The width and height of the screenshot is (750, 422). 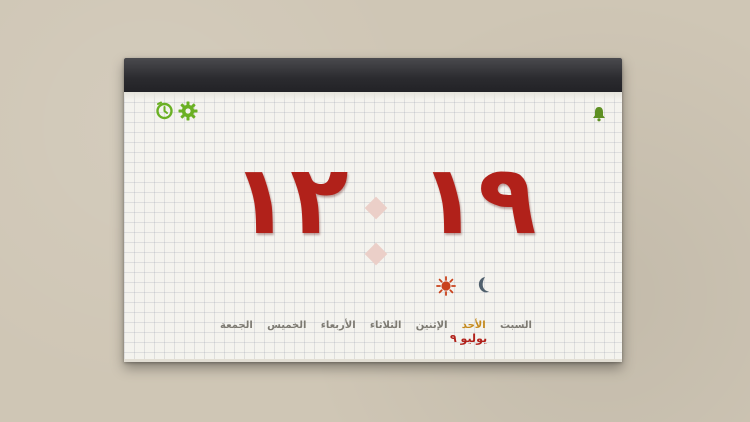 I want to click on weekday-friday: الجمعة, so click(x=236, y=325).